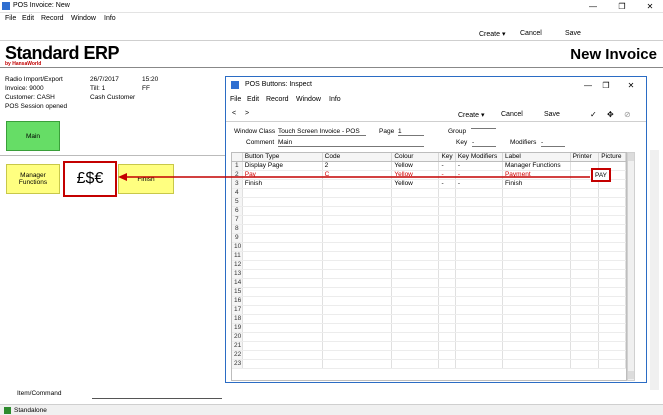 This screenshot has height=415, width=663. What do you see at coordinates (122, 177) in the screenshot?
I see `arrow-head` at bounding box center [122, 177].